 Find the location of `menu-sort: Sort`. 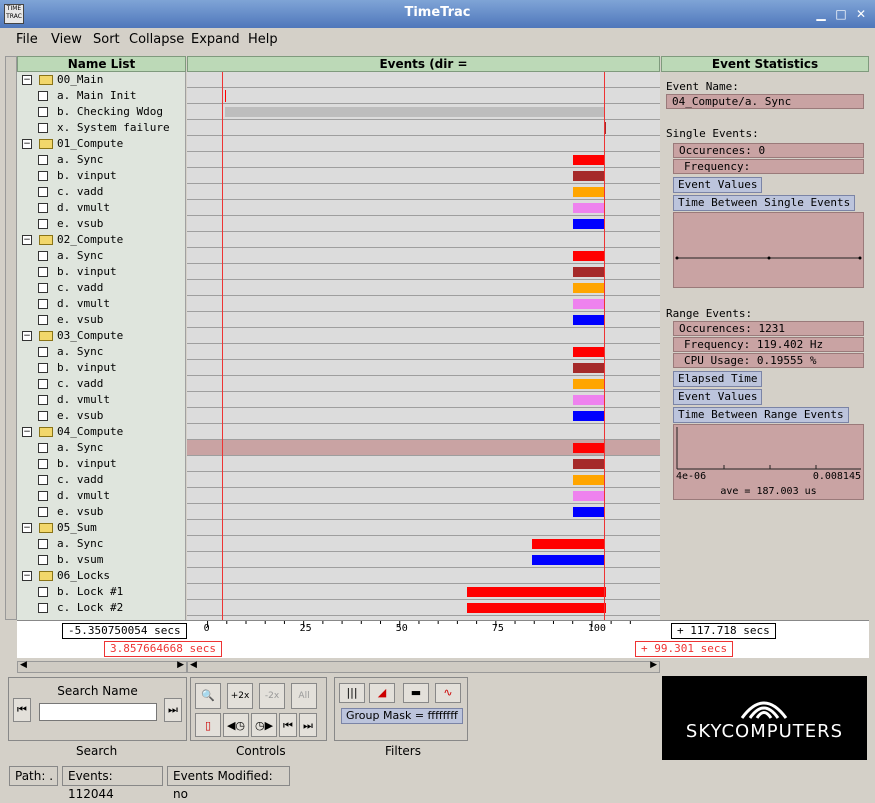

menu-sort: Sort is located at coordinates (106, 39).